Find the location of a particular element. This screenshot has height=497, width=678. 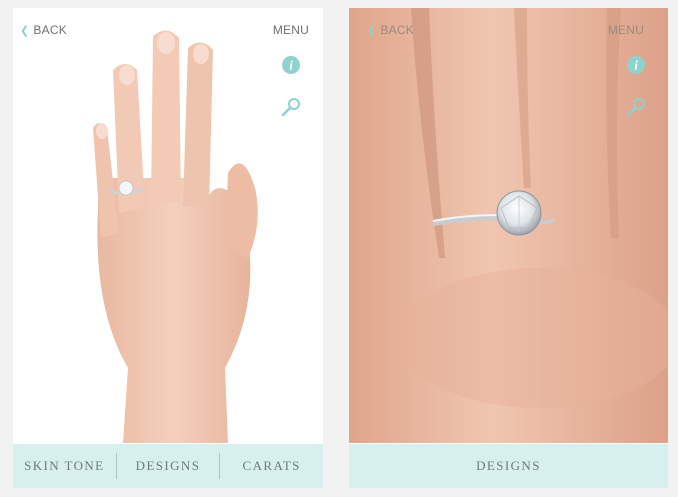

tab-skin-tone: SKIN TONE is located at coordinates (64, 466).